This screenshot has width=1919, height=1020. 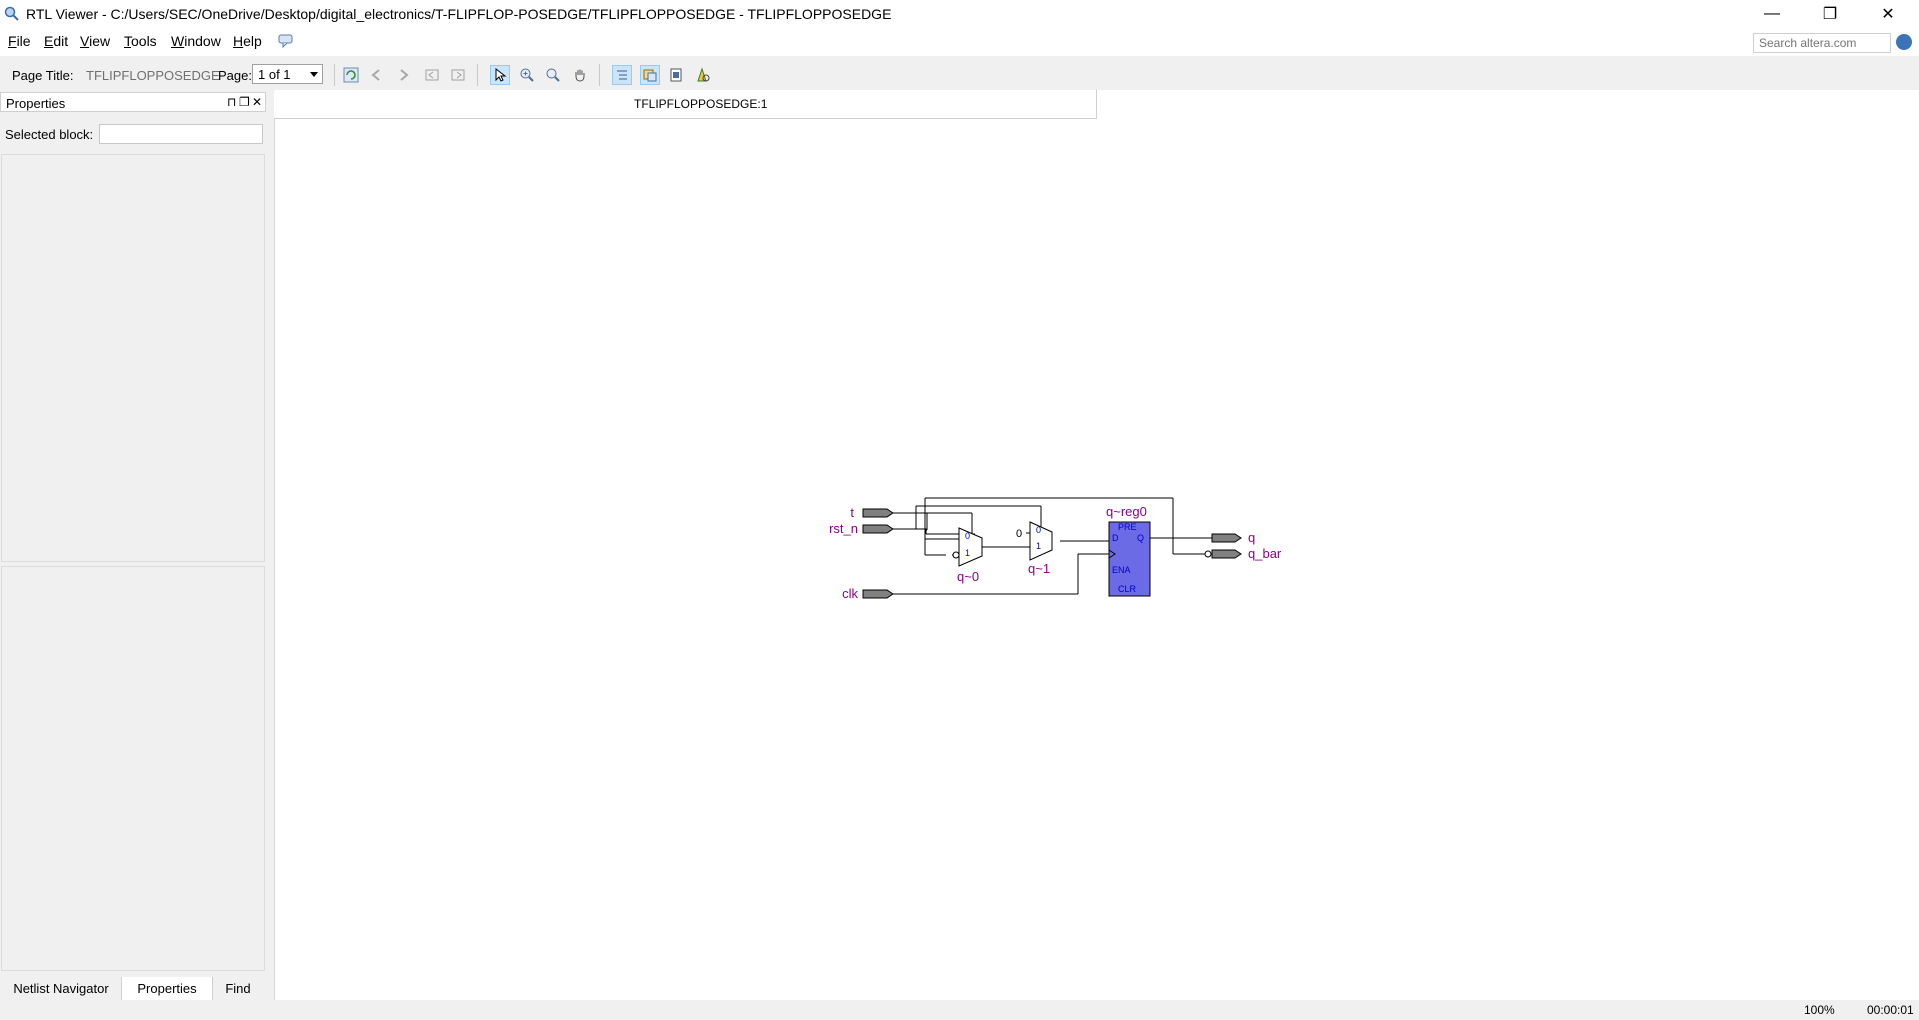 What do you see at coordinates (432, 75) in the screenshot?
I see `previous-page-icon` at bounding box center [432, 75].